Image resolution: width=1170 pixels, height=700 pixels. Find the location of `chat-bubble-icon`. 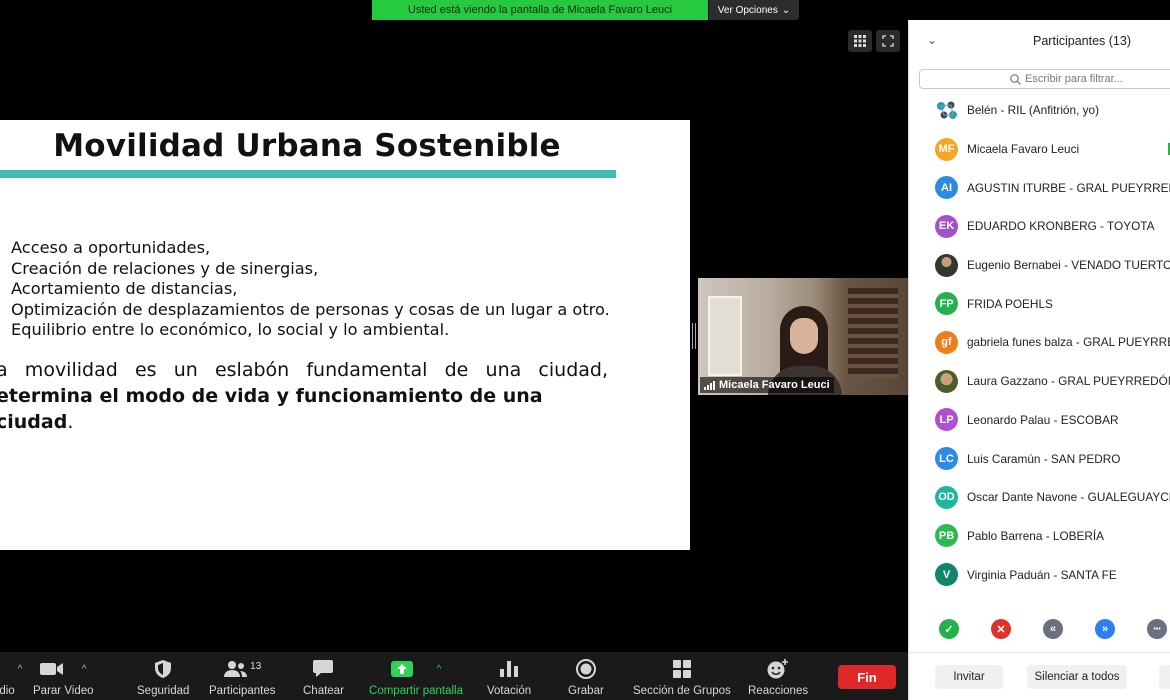

chat-bubble-icon is located at coordinates (323, 668).